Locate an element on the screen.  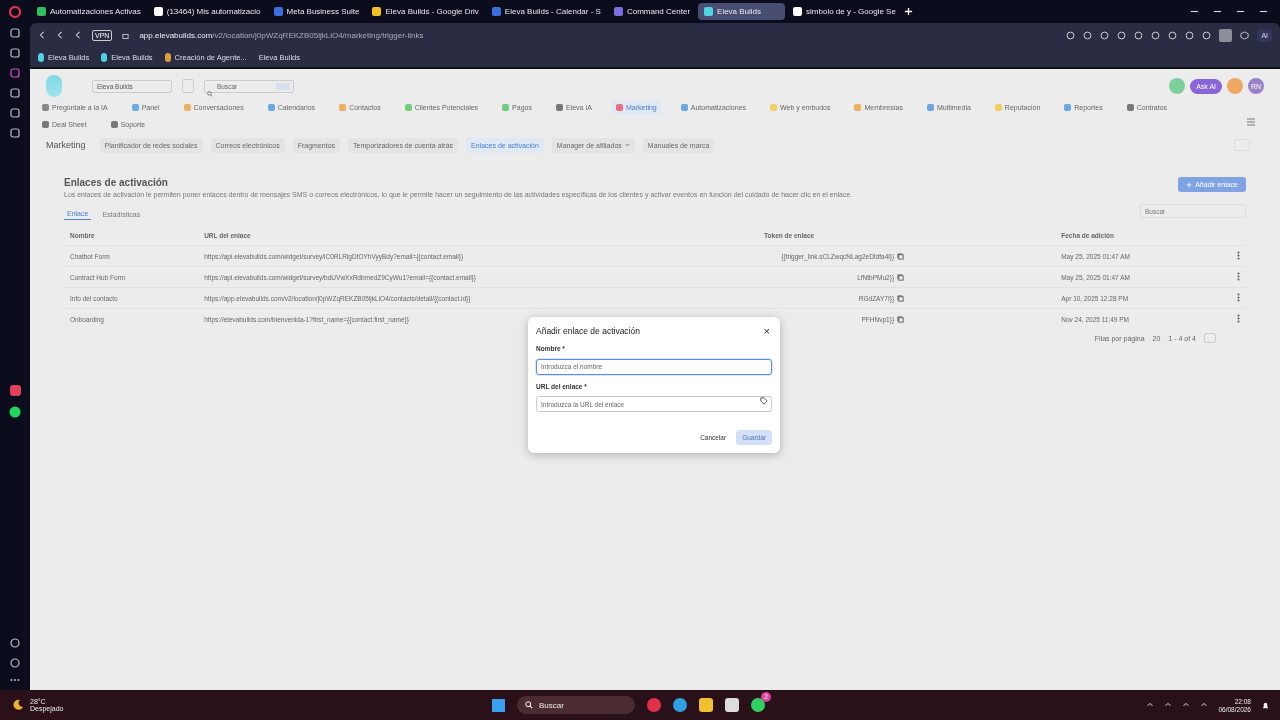
browser-tab: Eleva Builds is located at coordinates (742, 11).